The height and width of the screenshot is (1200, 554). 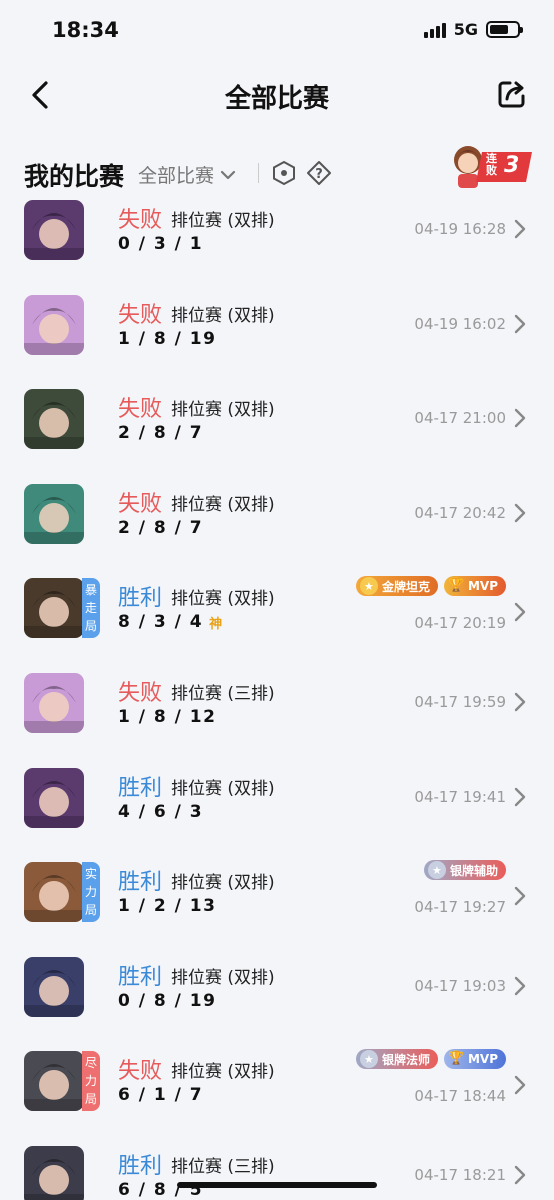 I want to click on honor-badge: ★ 银牌辅助, so click(x=464, y=870).